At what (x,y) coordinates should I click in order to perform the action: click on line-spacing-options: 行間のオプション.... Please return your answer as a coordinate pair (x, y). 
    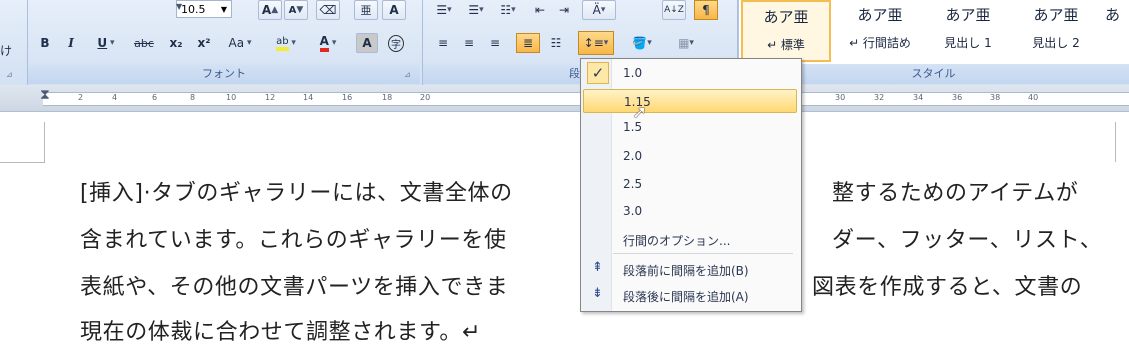
    Looking at the image, I should click on (690, 239).